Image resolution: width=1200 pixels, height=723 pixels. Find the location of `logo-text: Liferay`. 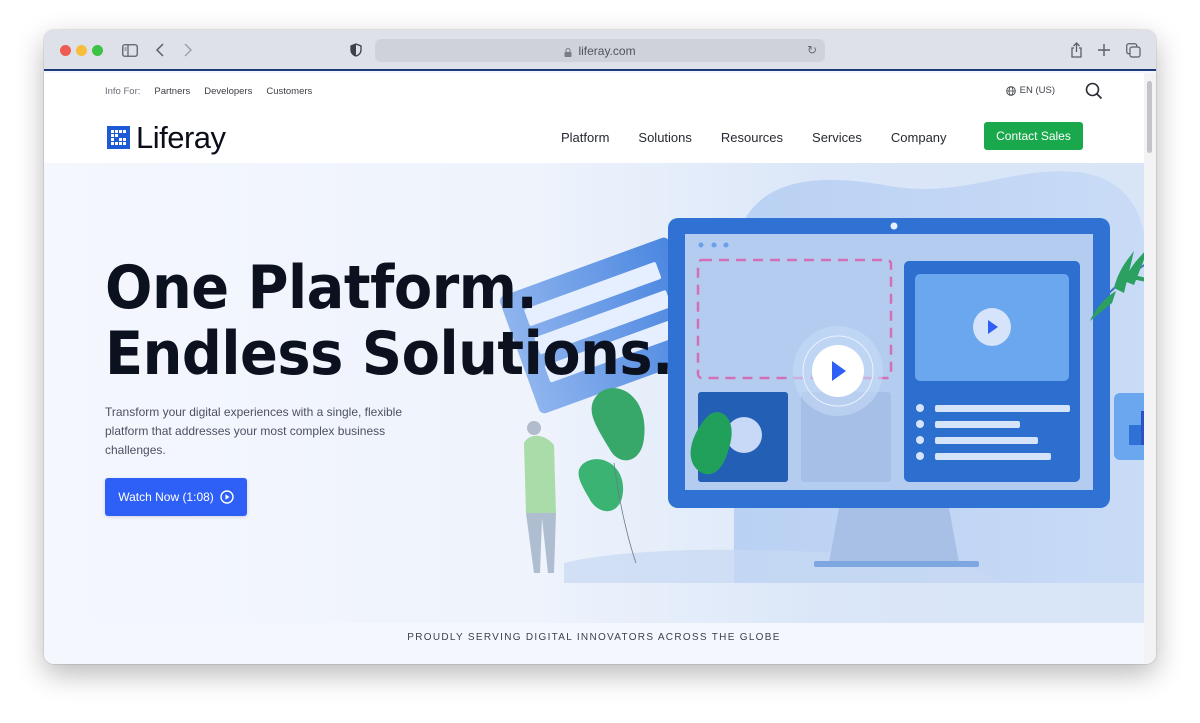

logo-text: Liferay is located at coordinates (181, 137).